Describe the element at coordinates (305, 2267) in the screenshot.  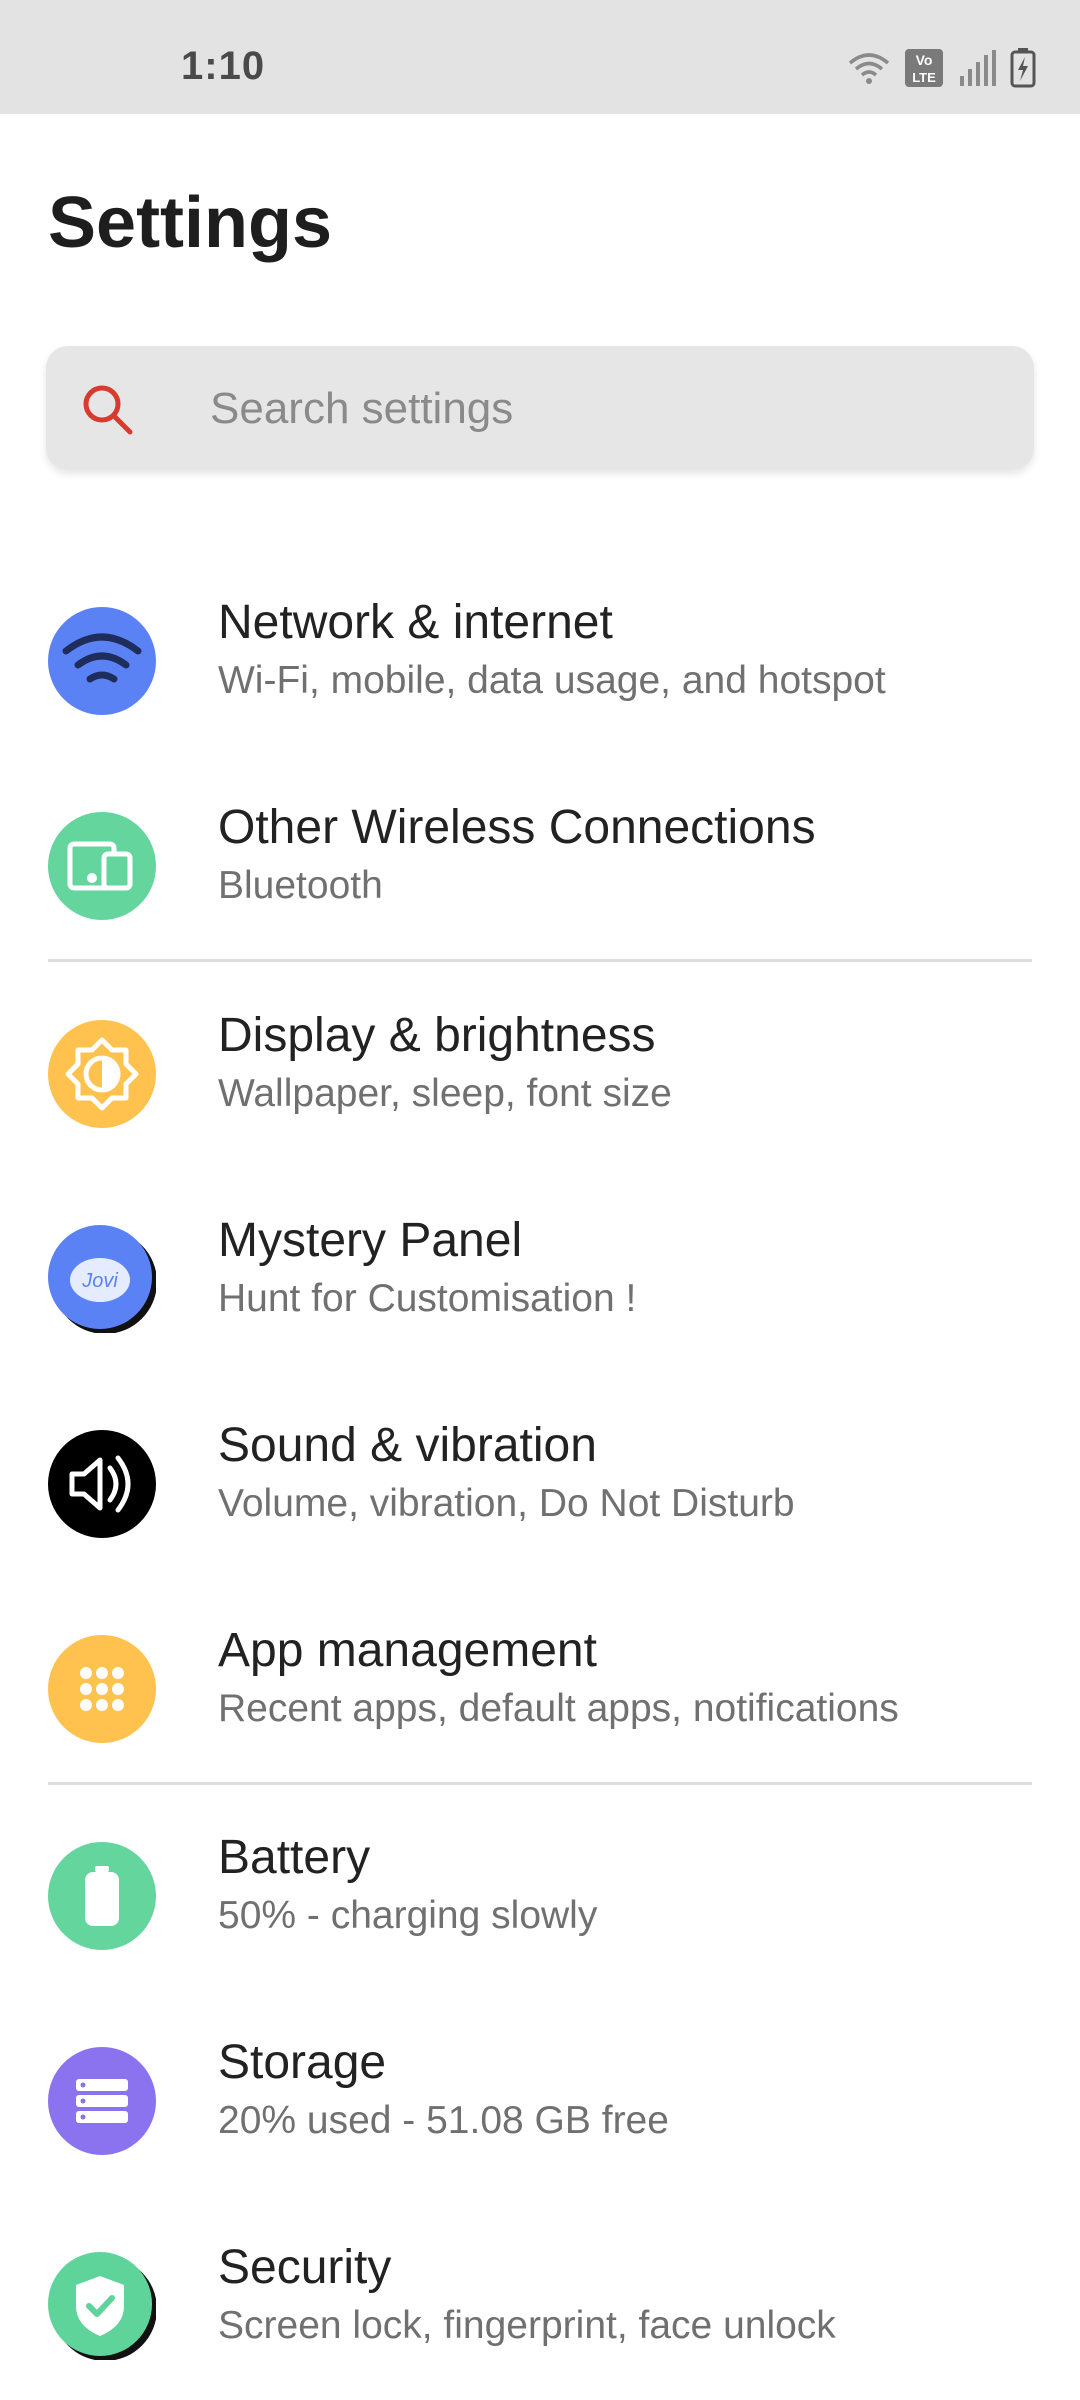
I see `item-title: Security` at that location.